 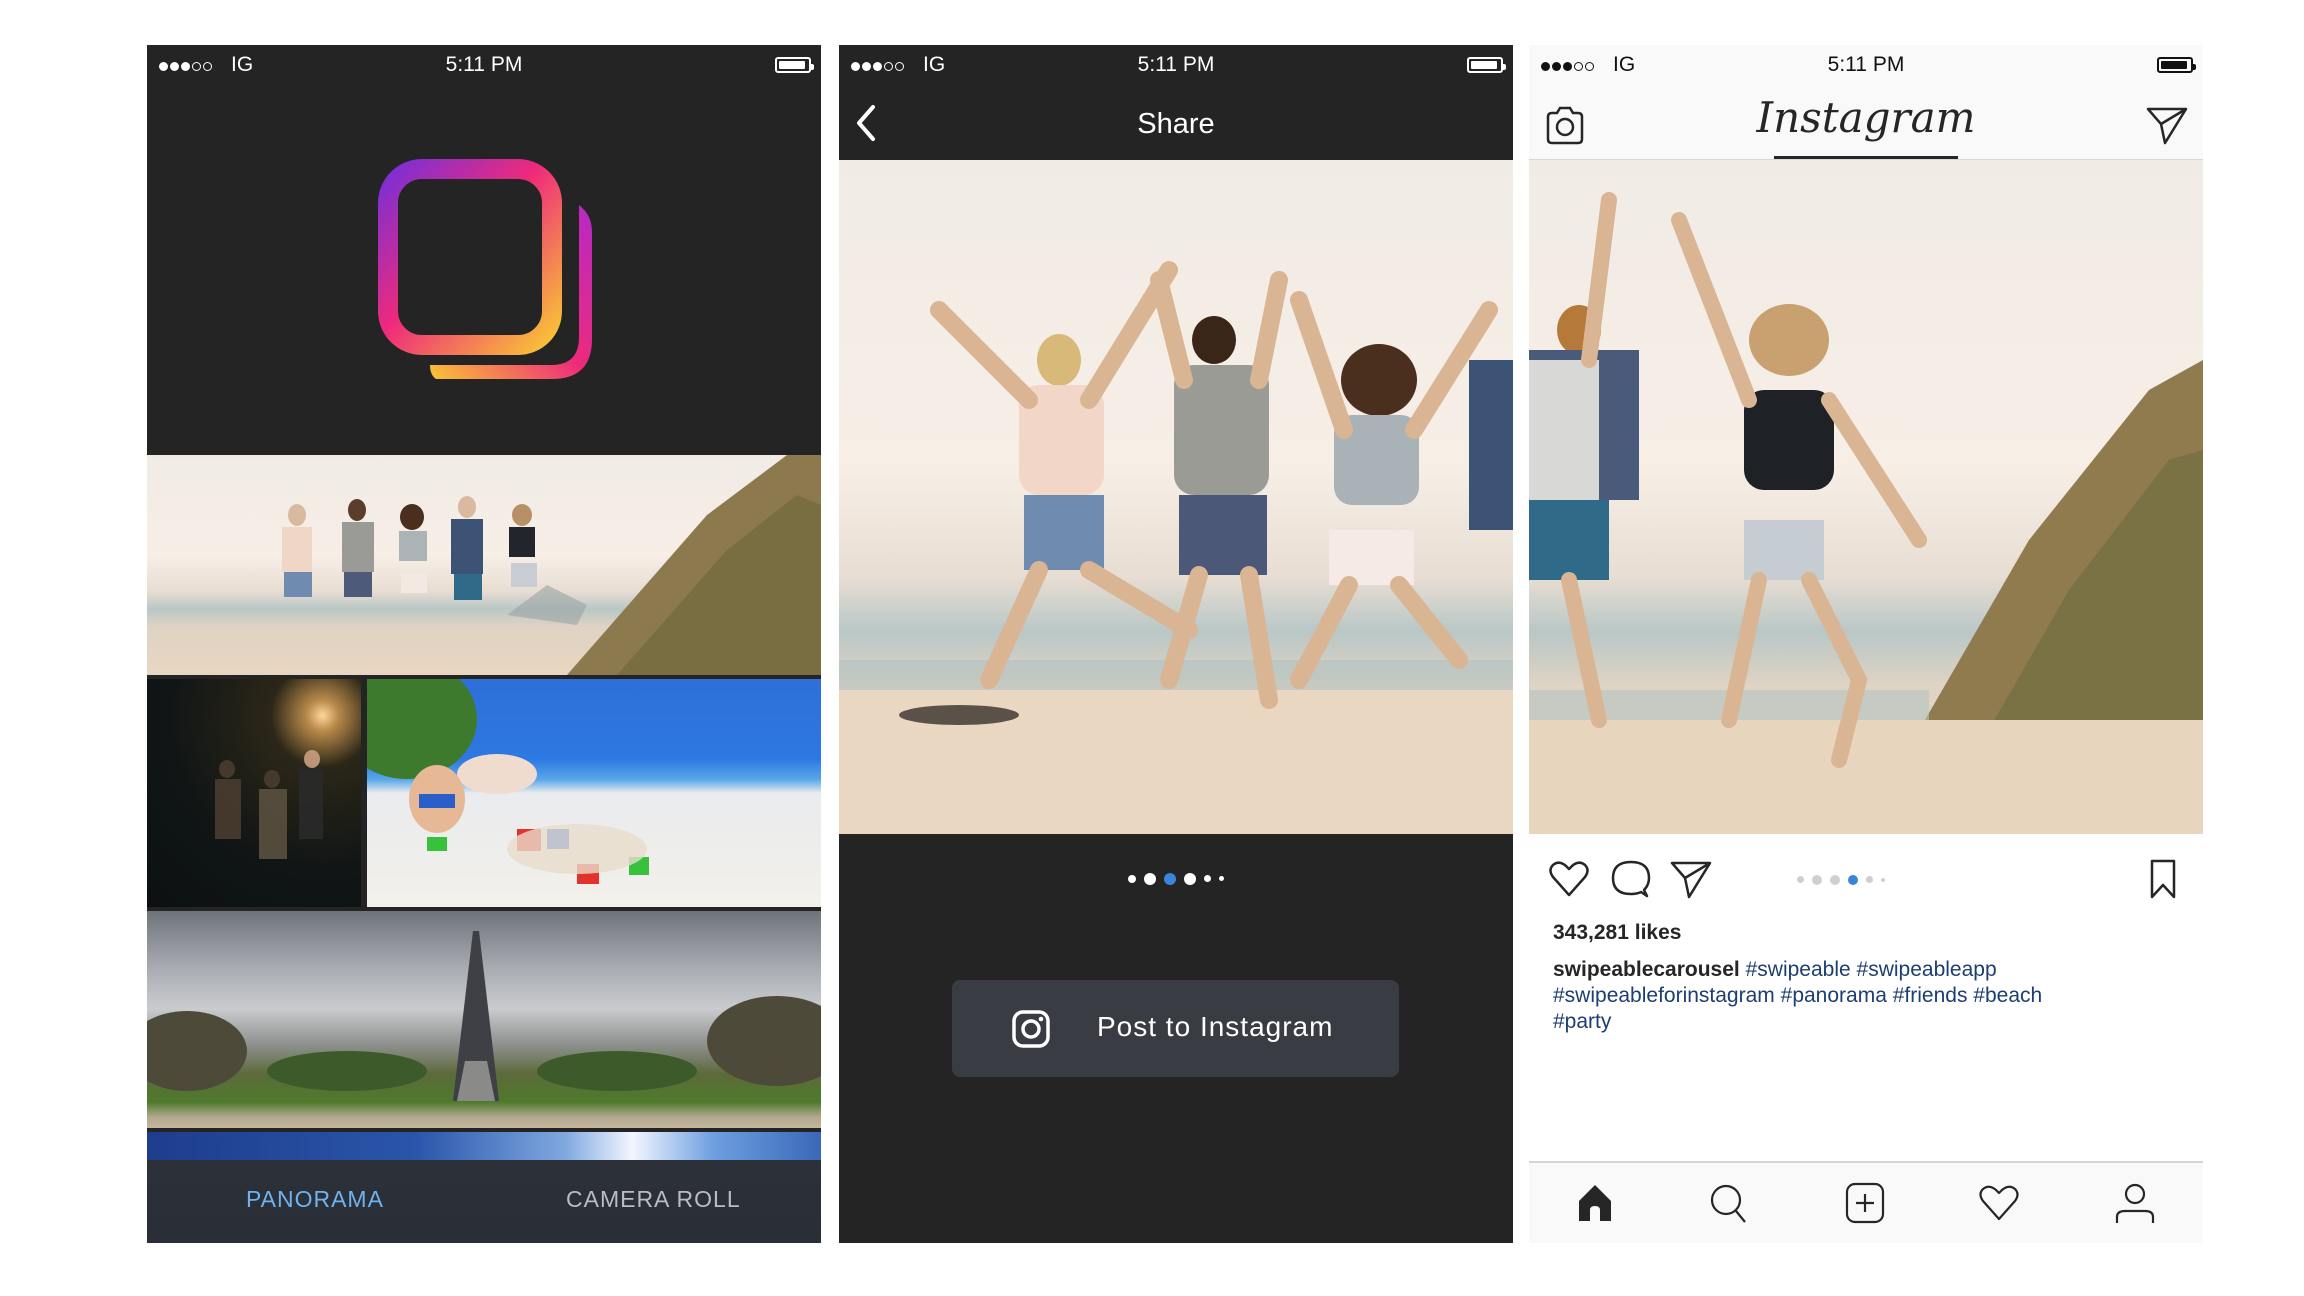 What do you see at coordinates (1617, 932) in the screenshot?
I see `likes-count: 343,281 likes` at bounding box center [1617, 932].